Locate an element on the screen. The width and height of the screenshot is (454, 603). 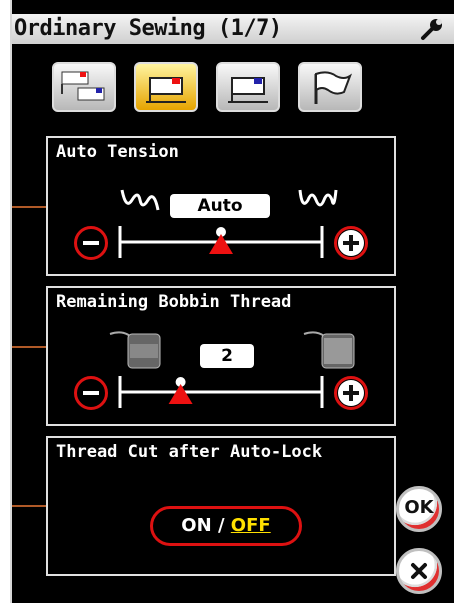
on-label: ON is located at coordinates (196, 525).